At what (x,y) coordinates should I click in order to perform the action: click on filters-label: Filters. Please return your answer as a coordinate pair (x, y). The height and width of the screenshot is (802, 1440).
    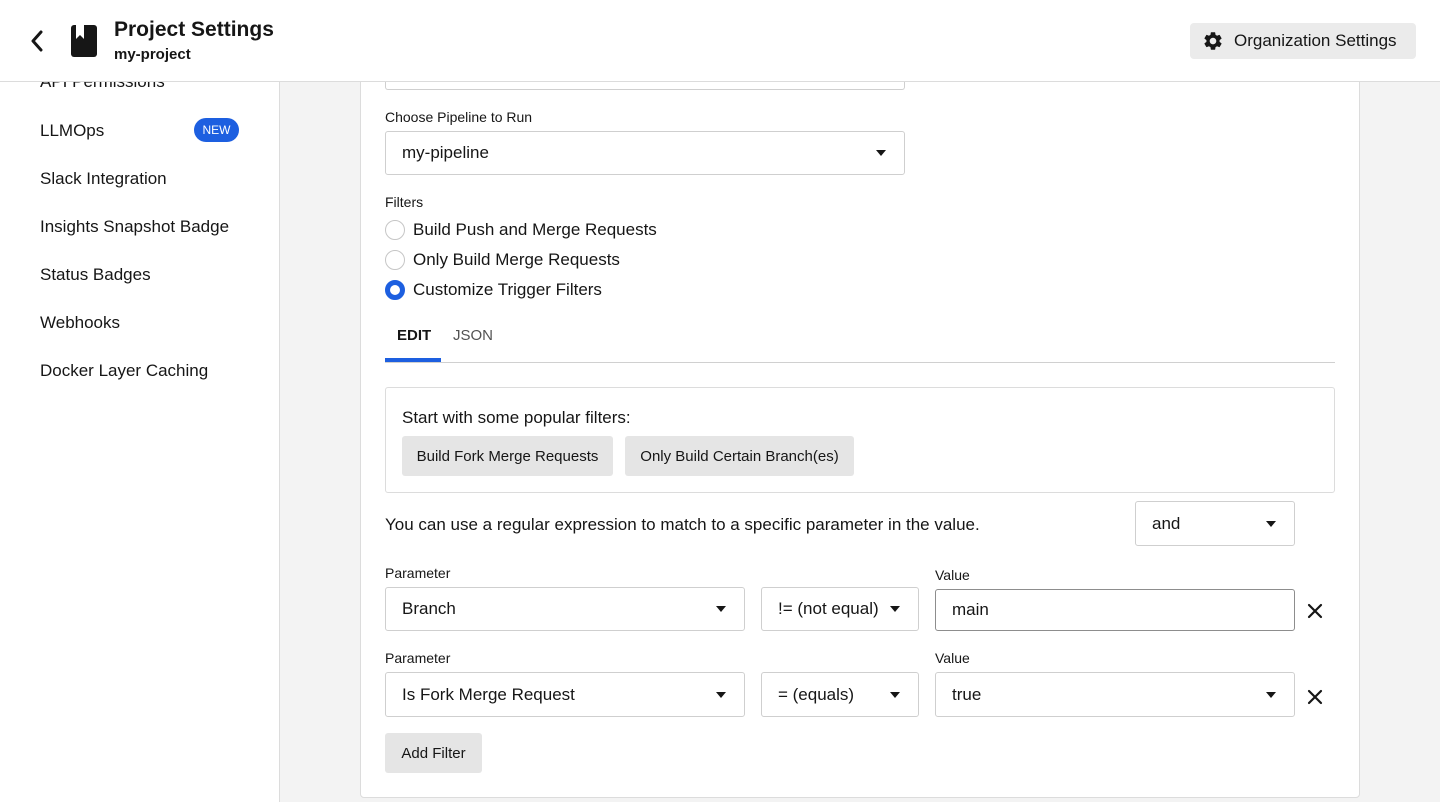
    Looking at the image, I should click on (404, 202).